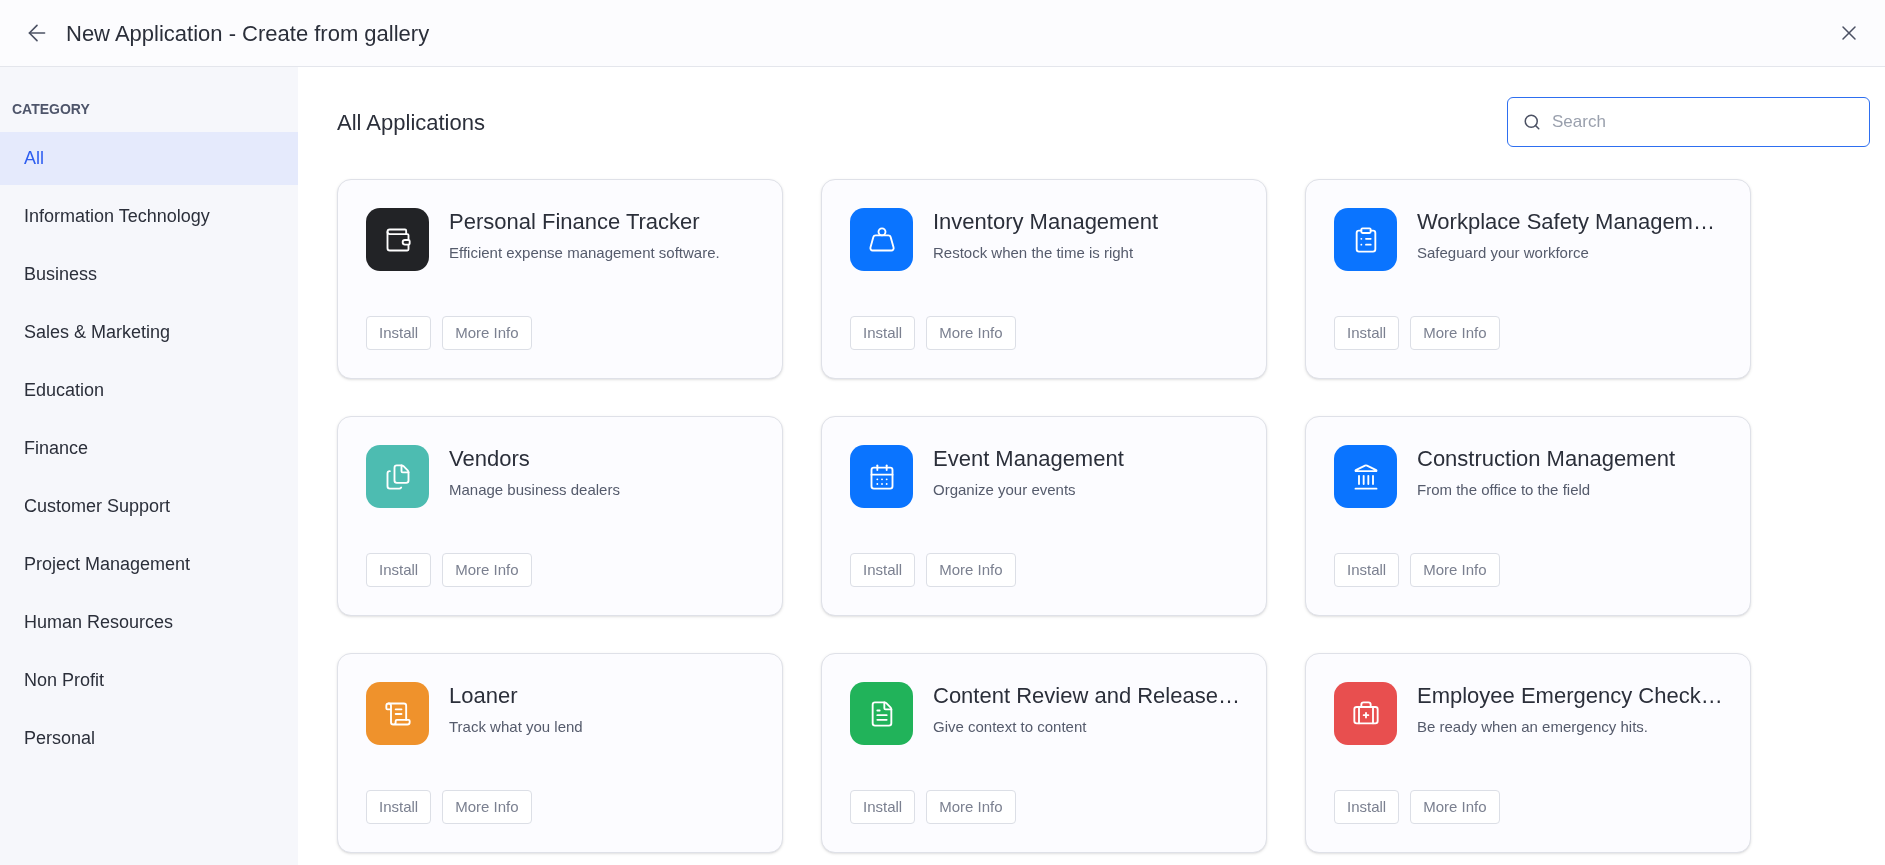 The height and width of the screenshot is (865, 1885). I want to click on category-item: All, so click(149, 158).